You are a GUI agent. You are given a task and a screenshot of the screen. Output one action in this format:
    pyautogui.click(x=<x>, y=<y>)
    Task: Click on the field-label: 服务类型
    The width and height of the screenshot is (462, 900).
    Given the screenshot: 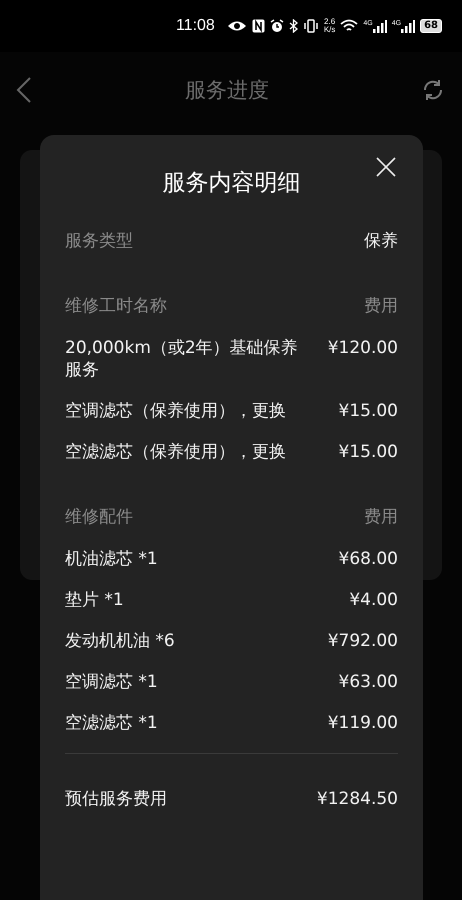 What is the action you would take?
    pyautogui.click(x=99, y=241)
    